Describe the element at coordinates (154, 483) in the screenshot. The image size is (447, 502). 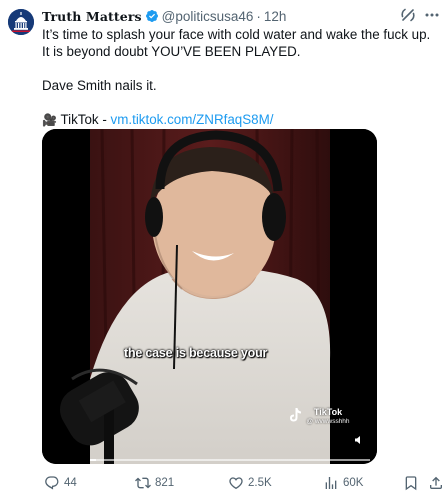
I see `repost-button: 821` at that location.